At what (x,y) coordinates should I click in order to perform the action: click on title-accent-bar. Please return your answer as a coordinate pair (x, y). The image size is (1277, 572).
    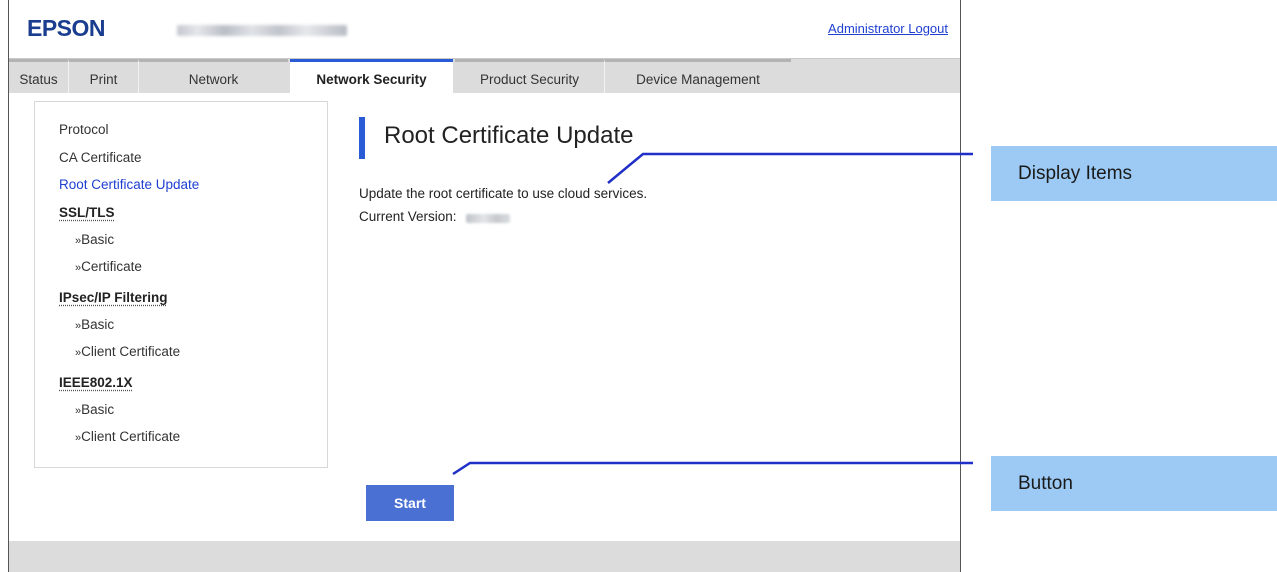
    Looking at the image, I should click on (362, 138).